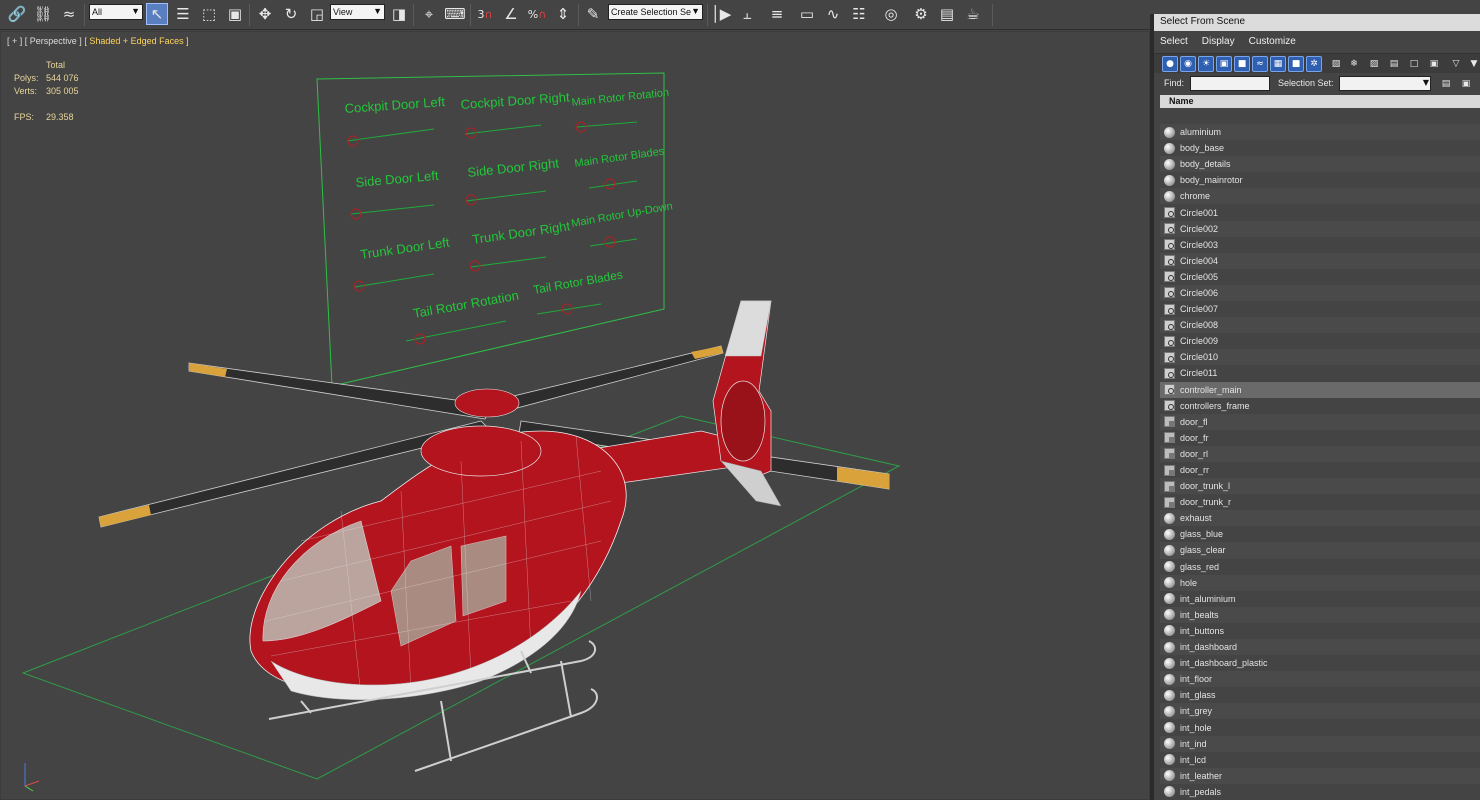 This screenshot has height=800, width=1480. Describe the element at coordinates (1394, 64) in the screenshot. I see `select-all-icon: ▤` at that location.